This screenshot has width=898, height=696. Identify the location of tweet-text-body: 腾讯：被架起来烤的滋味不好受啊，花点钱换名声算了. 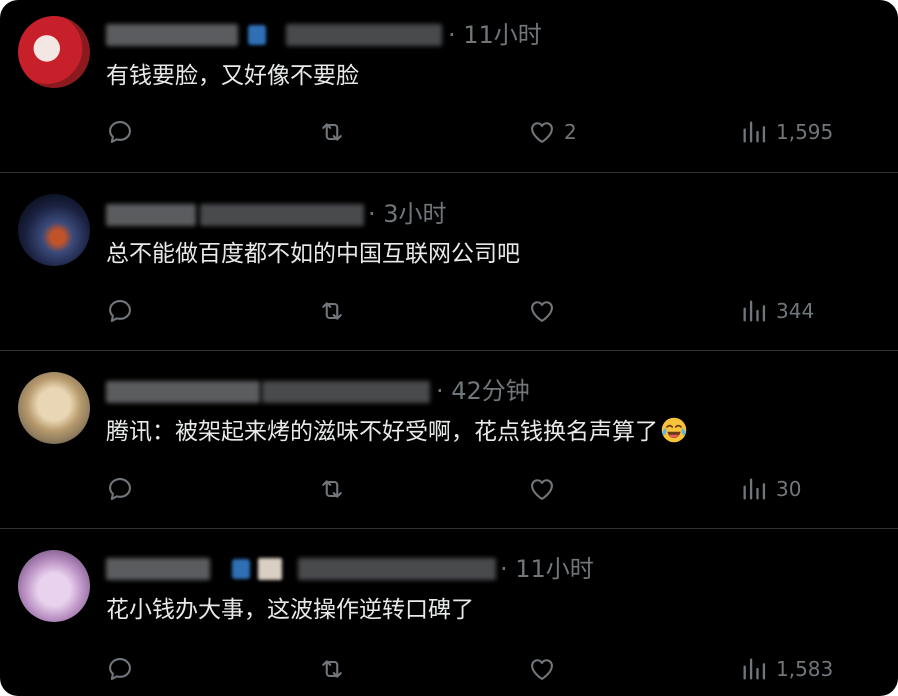
(382, 432).